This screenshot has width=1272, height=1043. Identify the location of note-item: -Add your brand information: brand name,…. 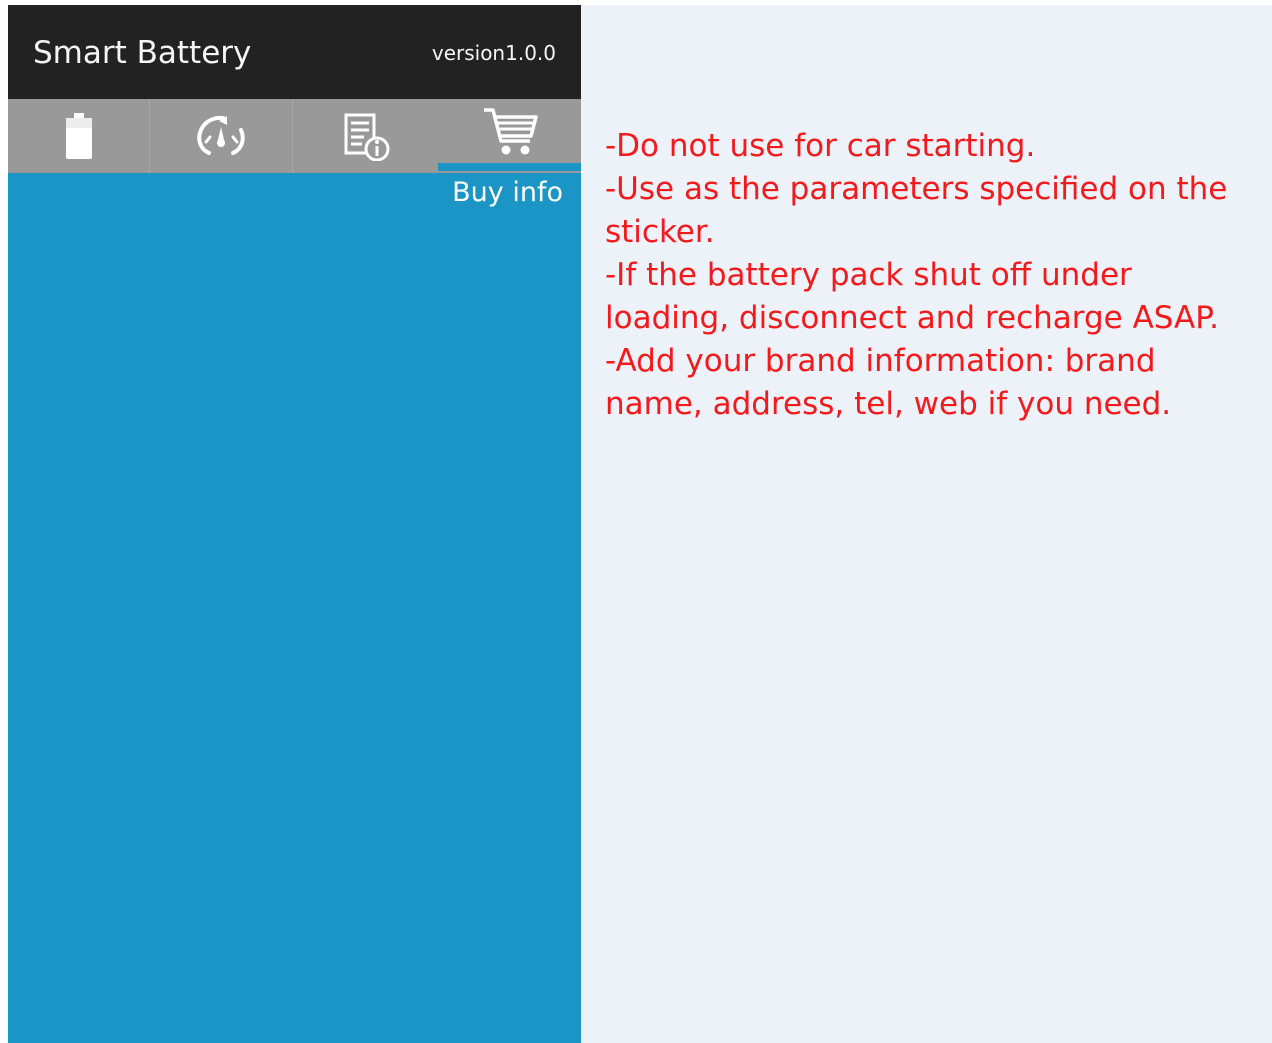
(888, 382).